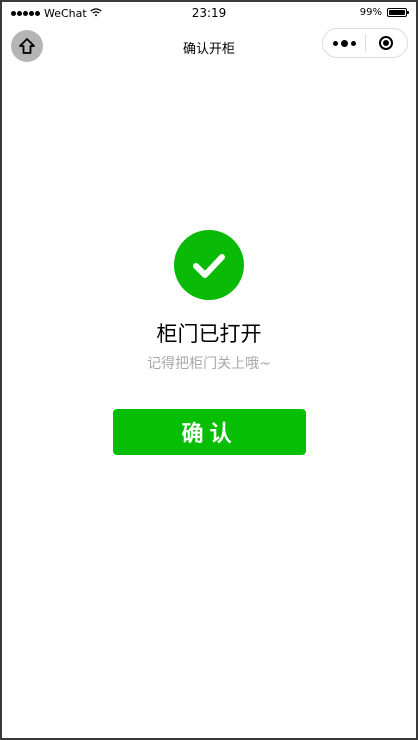  Describe the element at coordinates (335, 43) in the screenshot. I see `more-dots-icon` at that location.